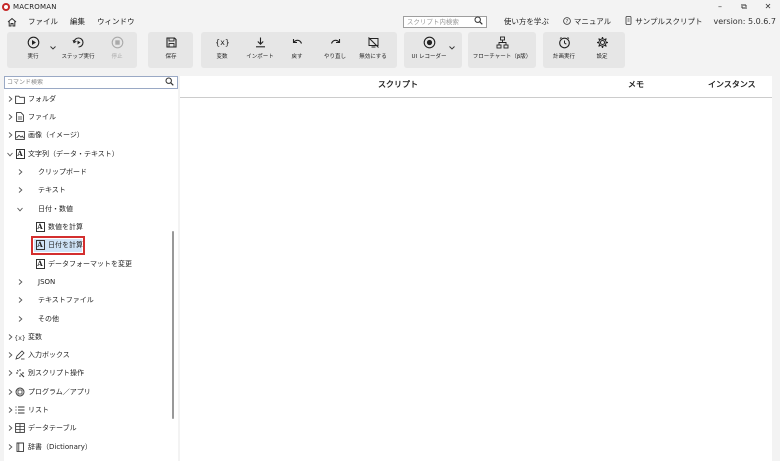  Describe the element at coordinates (20, 392) in the screenshot. I see `program-icon` at that location.